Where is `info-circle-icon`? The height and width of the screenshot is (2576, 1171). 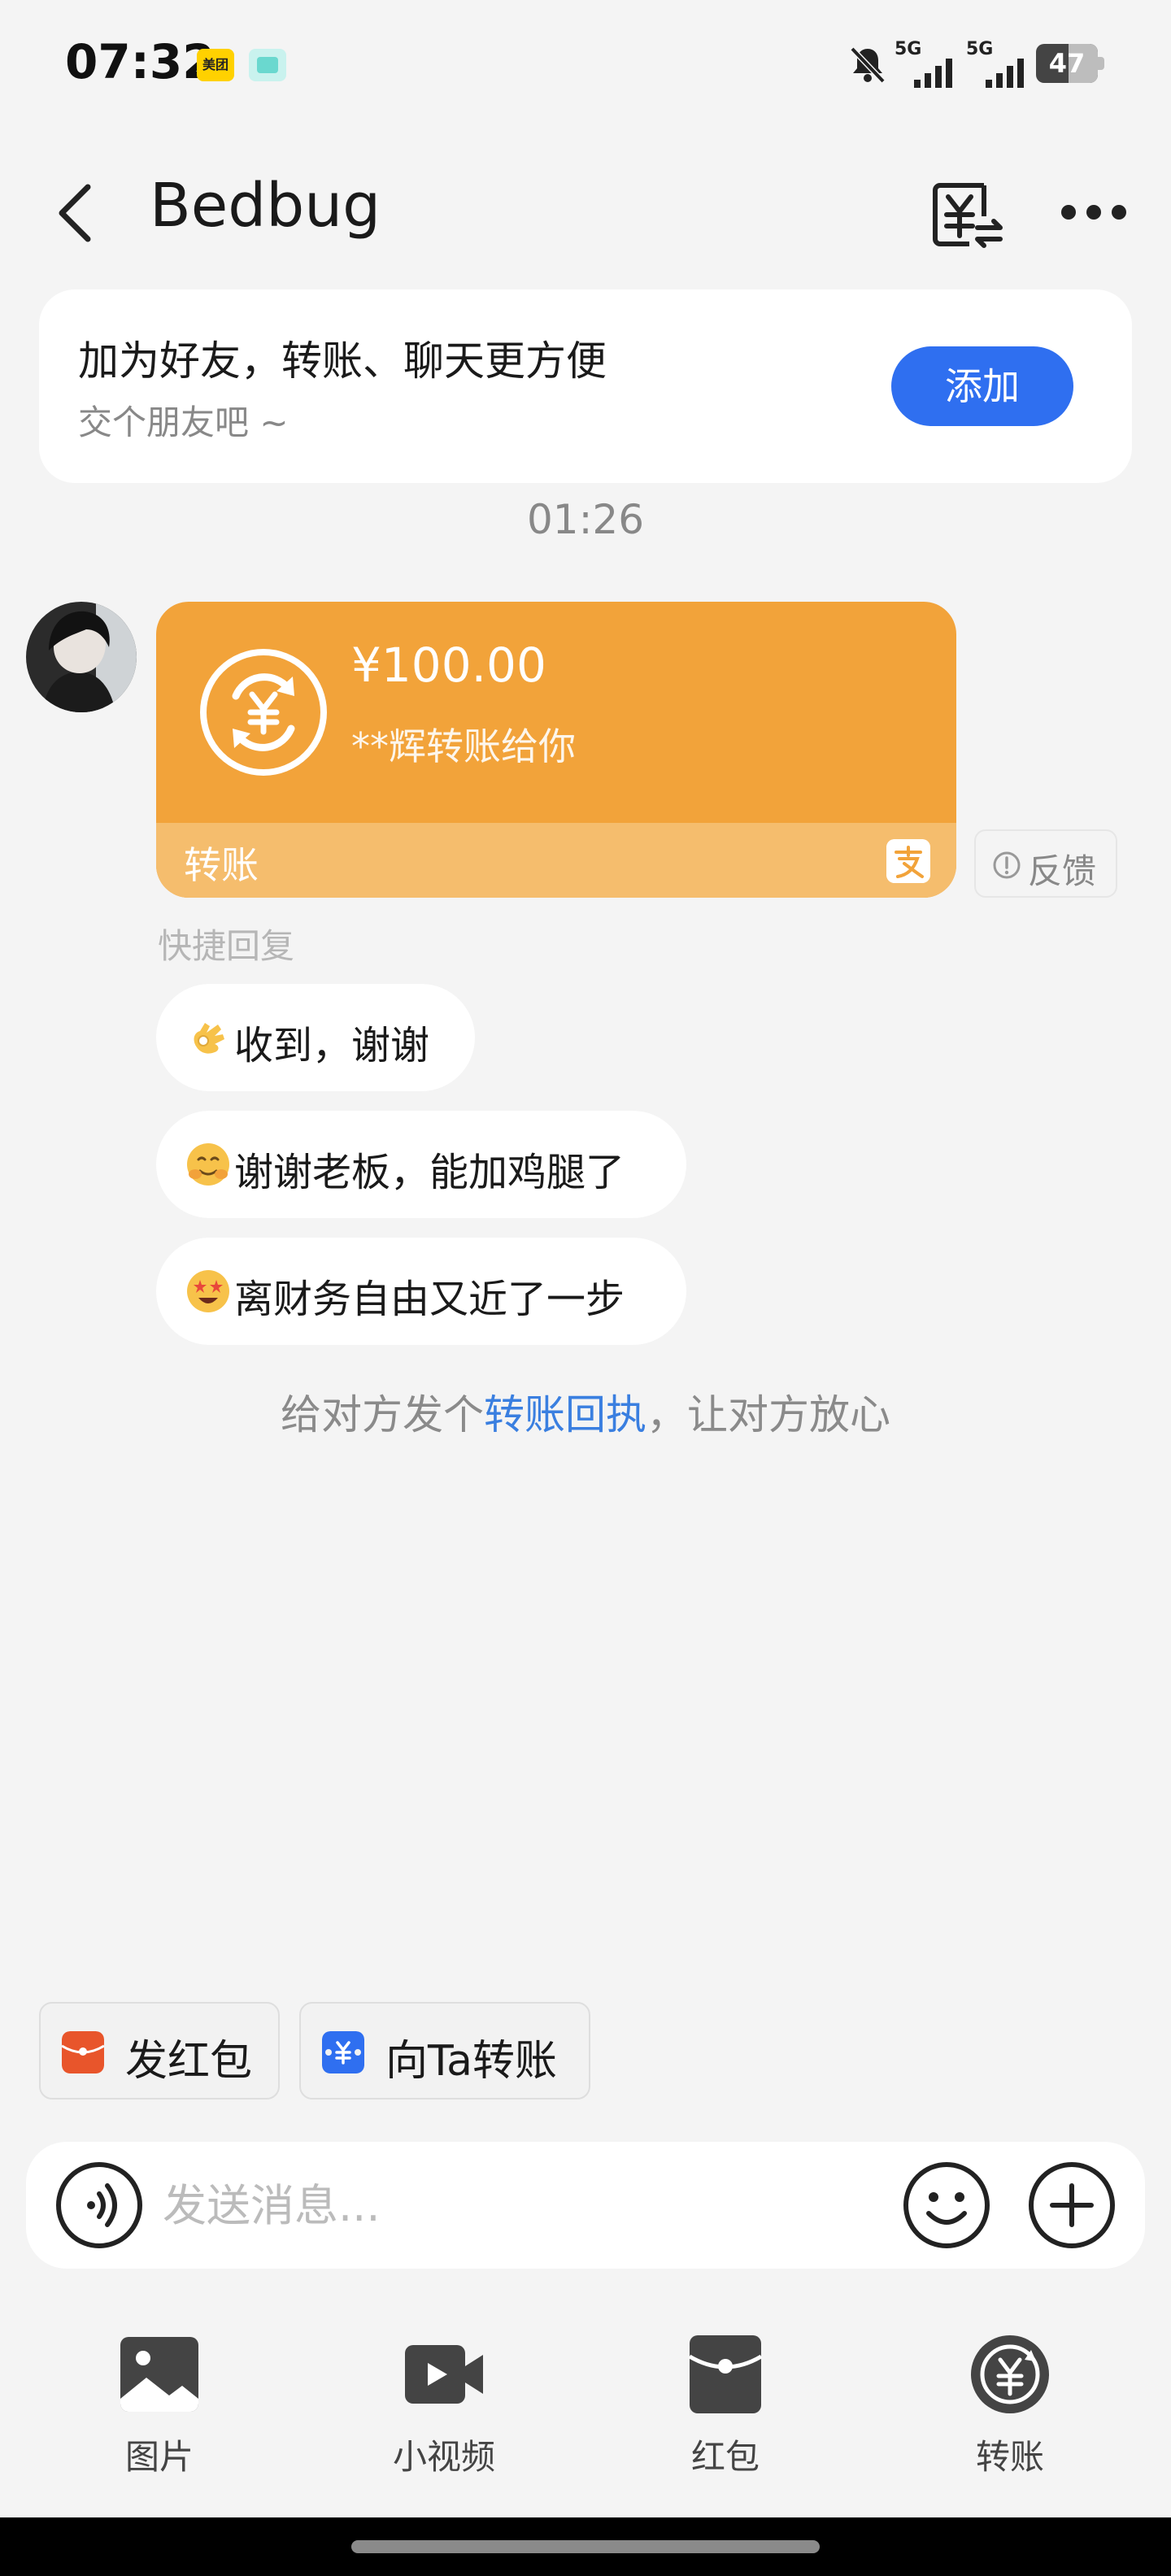
info-circle-icon is located at coordinates (1007, 865).